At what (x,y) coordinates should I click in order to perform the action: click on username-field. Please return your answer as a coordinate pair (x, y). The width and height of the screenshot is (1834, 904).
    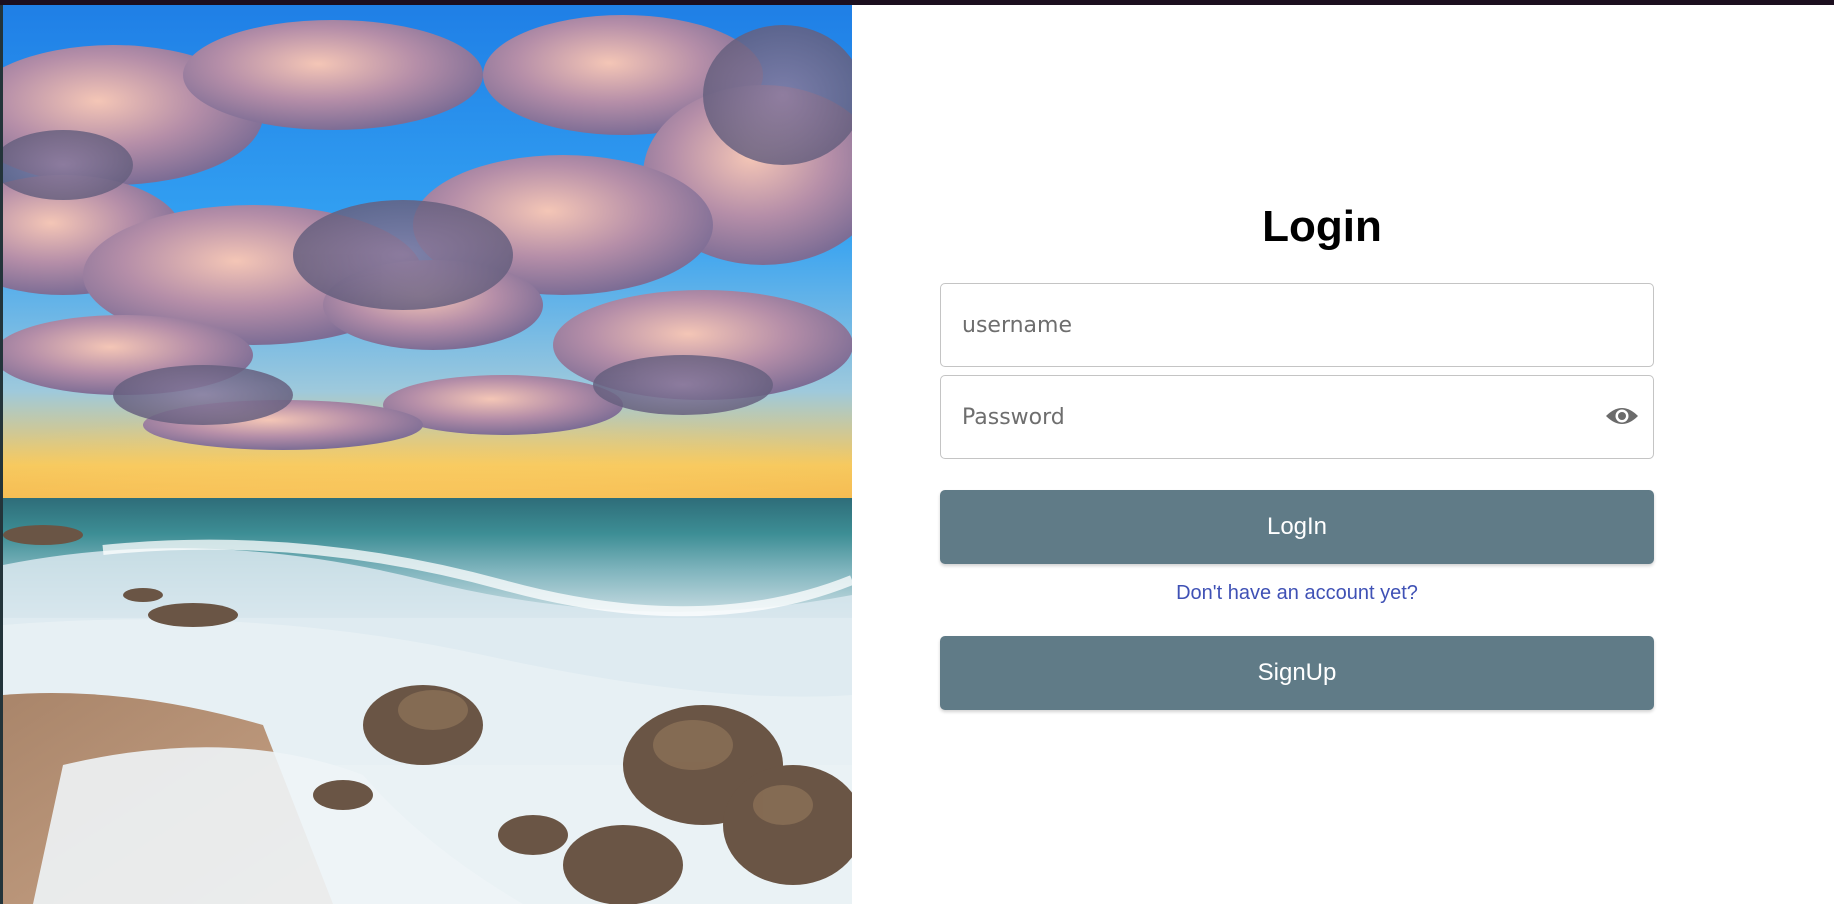
    Looking at the image, I should click on (1297, 325).